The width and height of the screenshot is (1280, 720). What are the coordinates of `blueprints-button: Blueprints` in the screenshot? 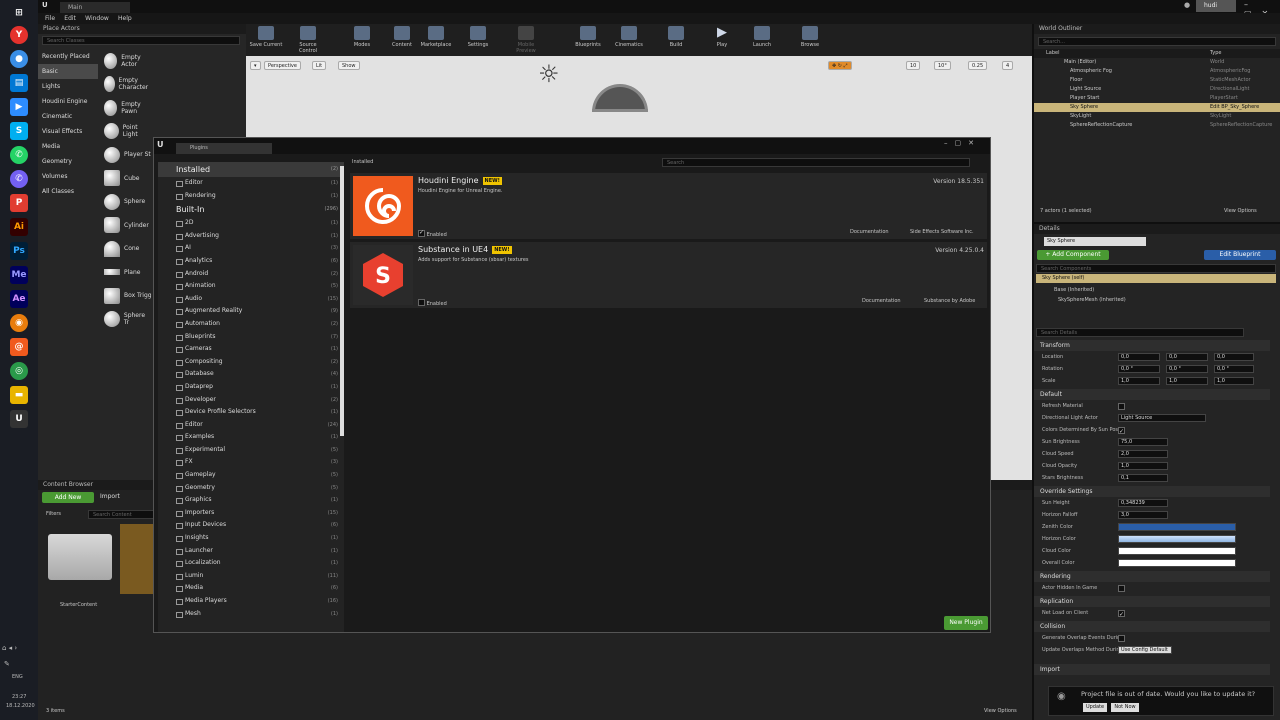 It's located at (588, 37).